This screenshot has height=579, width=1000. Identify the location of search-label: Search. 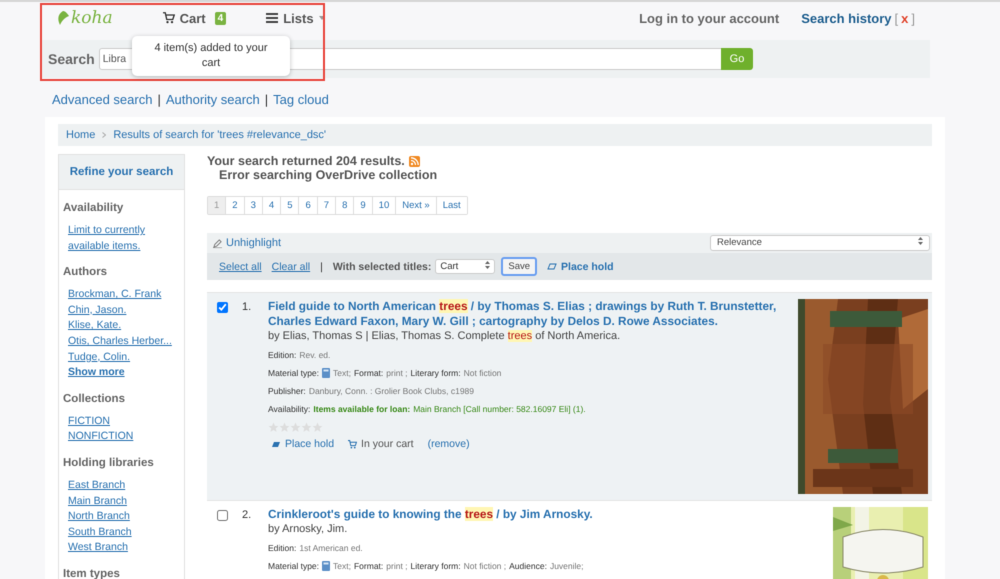
(71, 59).